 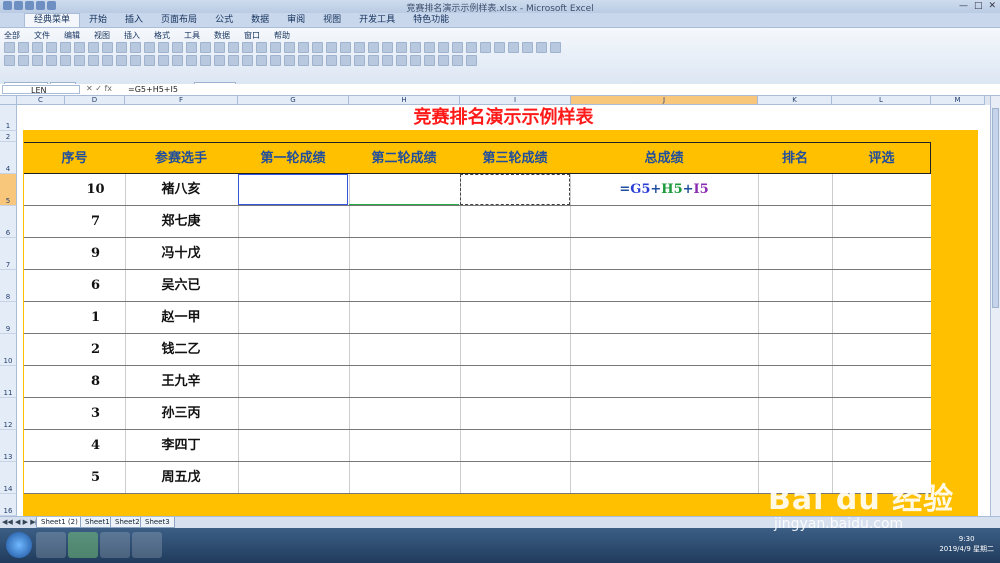 What do you see at coordinates (181, 413) in the screenshot?
I see `cell-player-name: 孙三丙` at bounding box center [181, 413].